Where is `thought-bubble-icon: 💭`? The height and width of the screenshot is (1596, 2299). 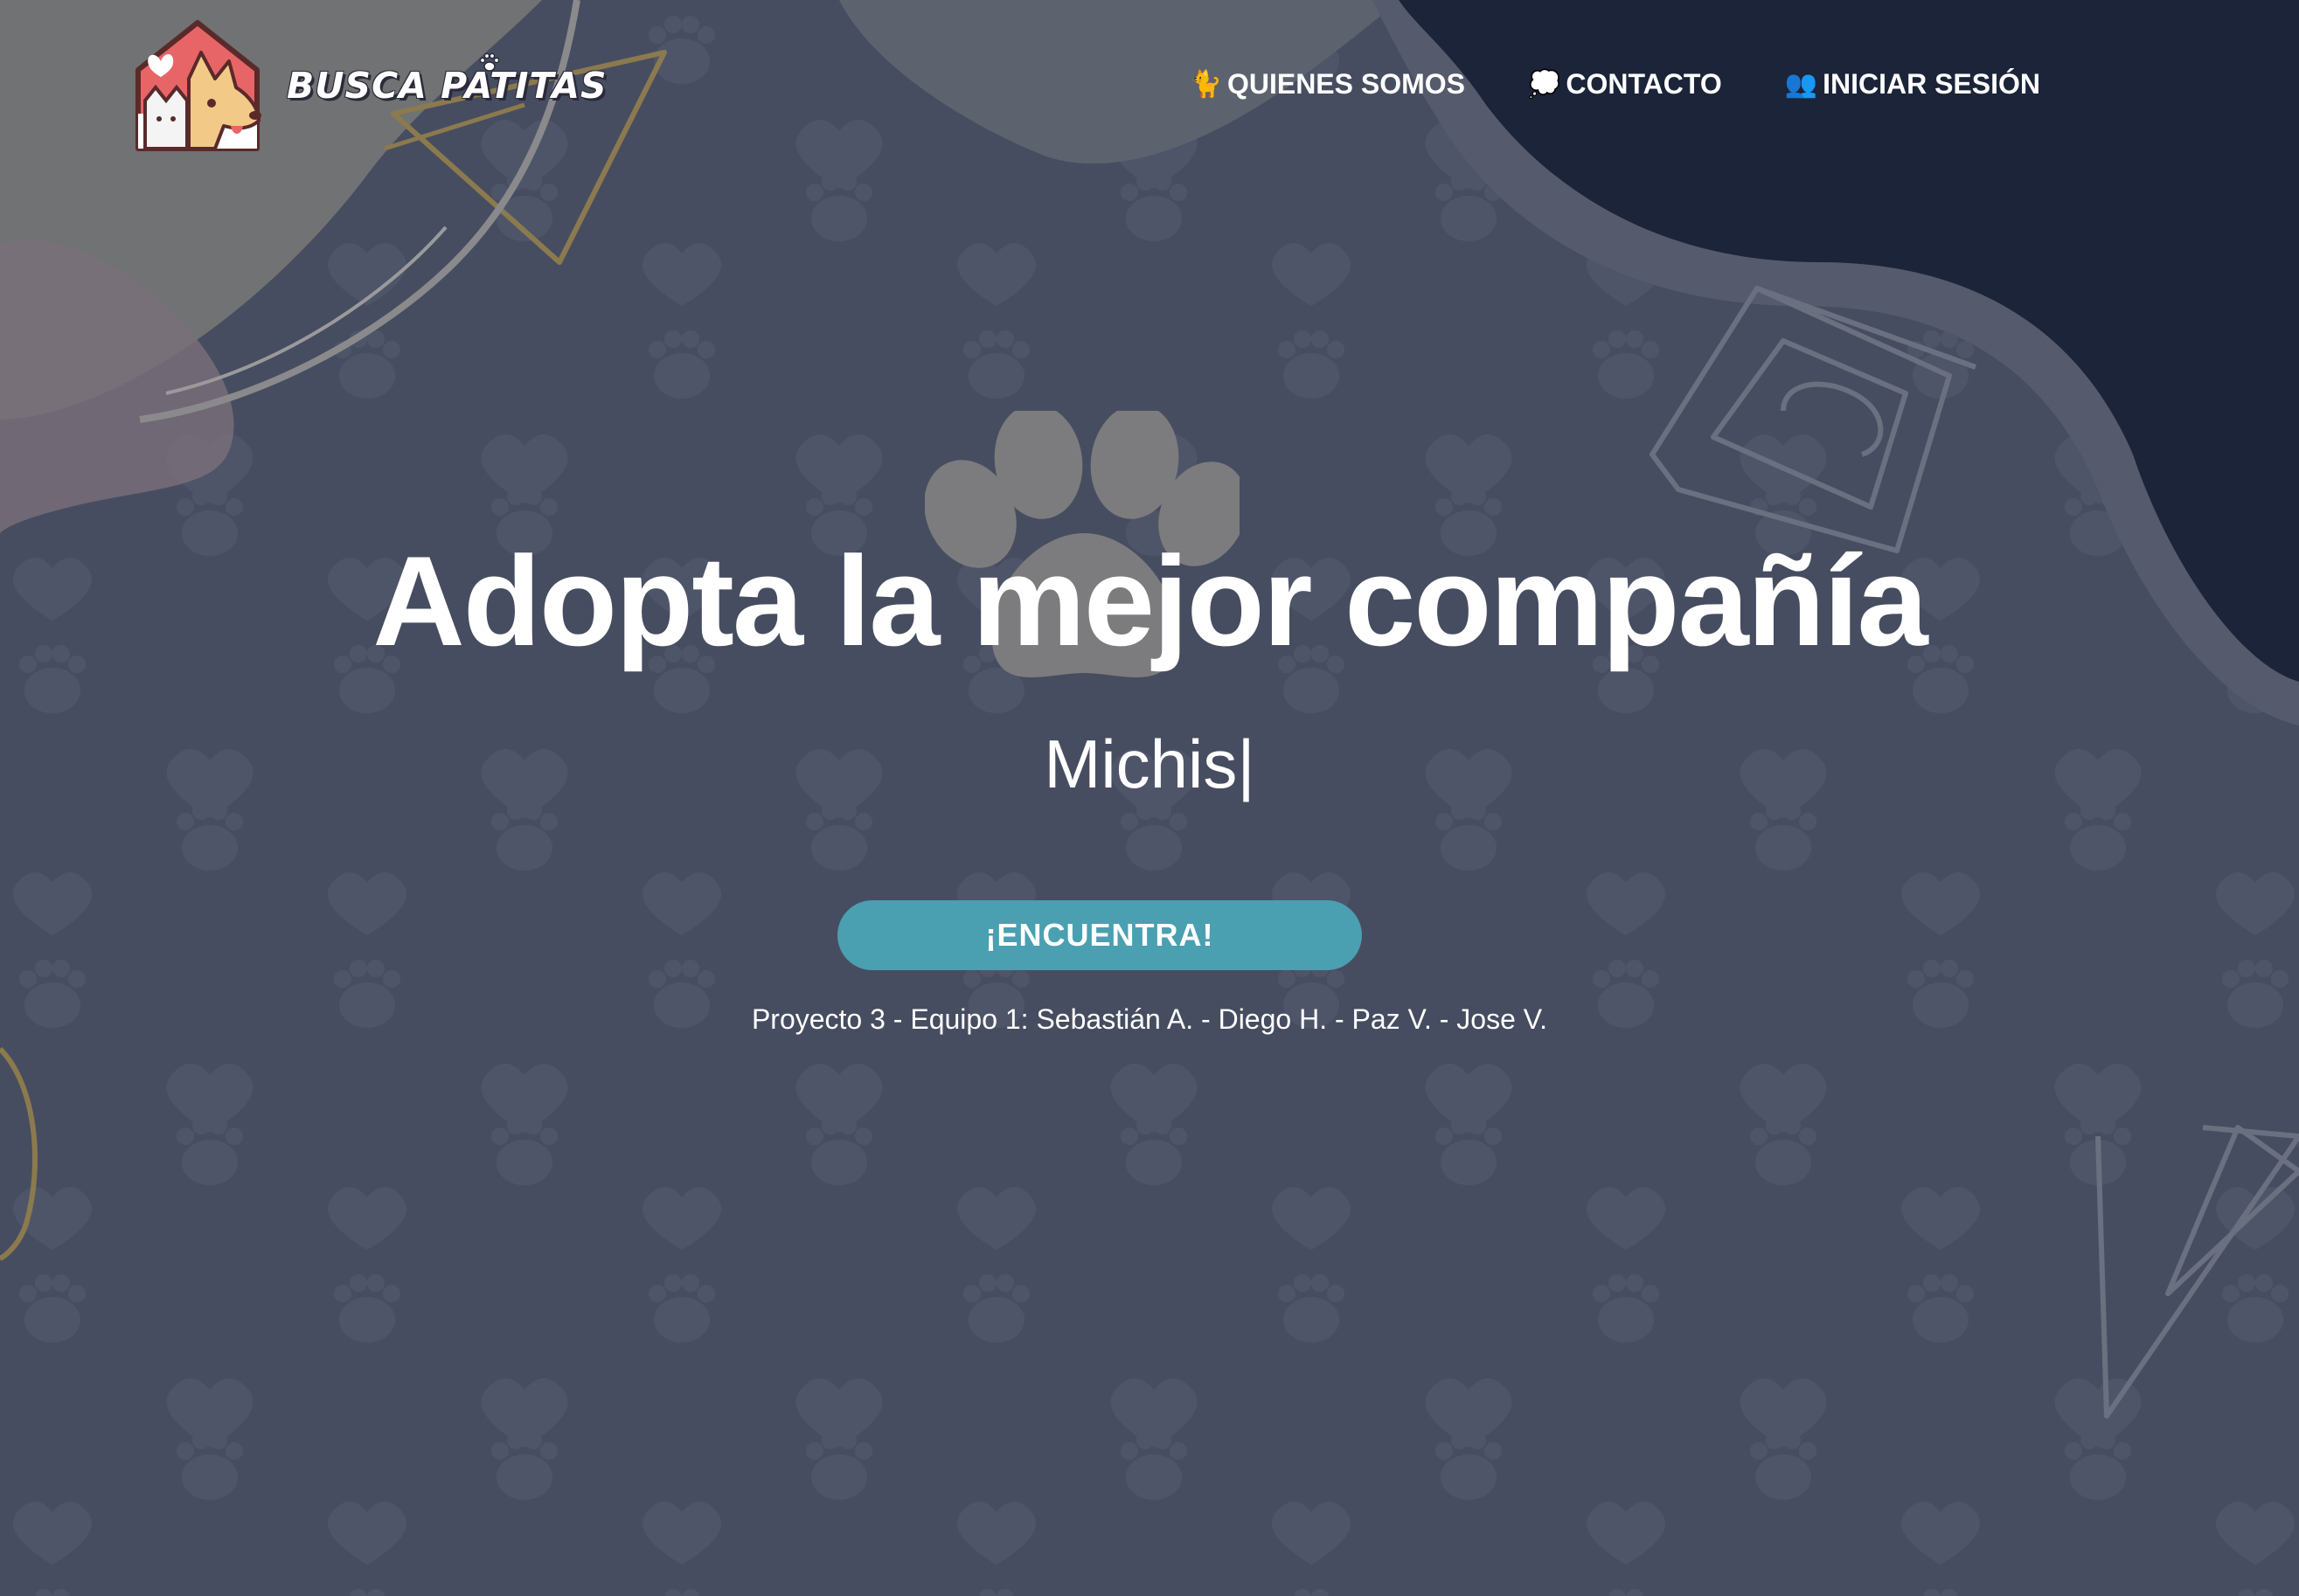 thought-bubble-icon: 💭 is located at coordinates (1544, 84).